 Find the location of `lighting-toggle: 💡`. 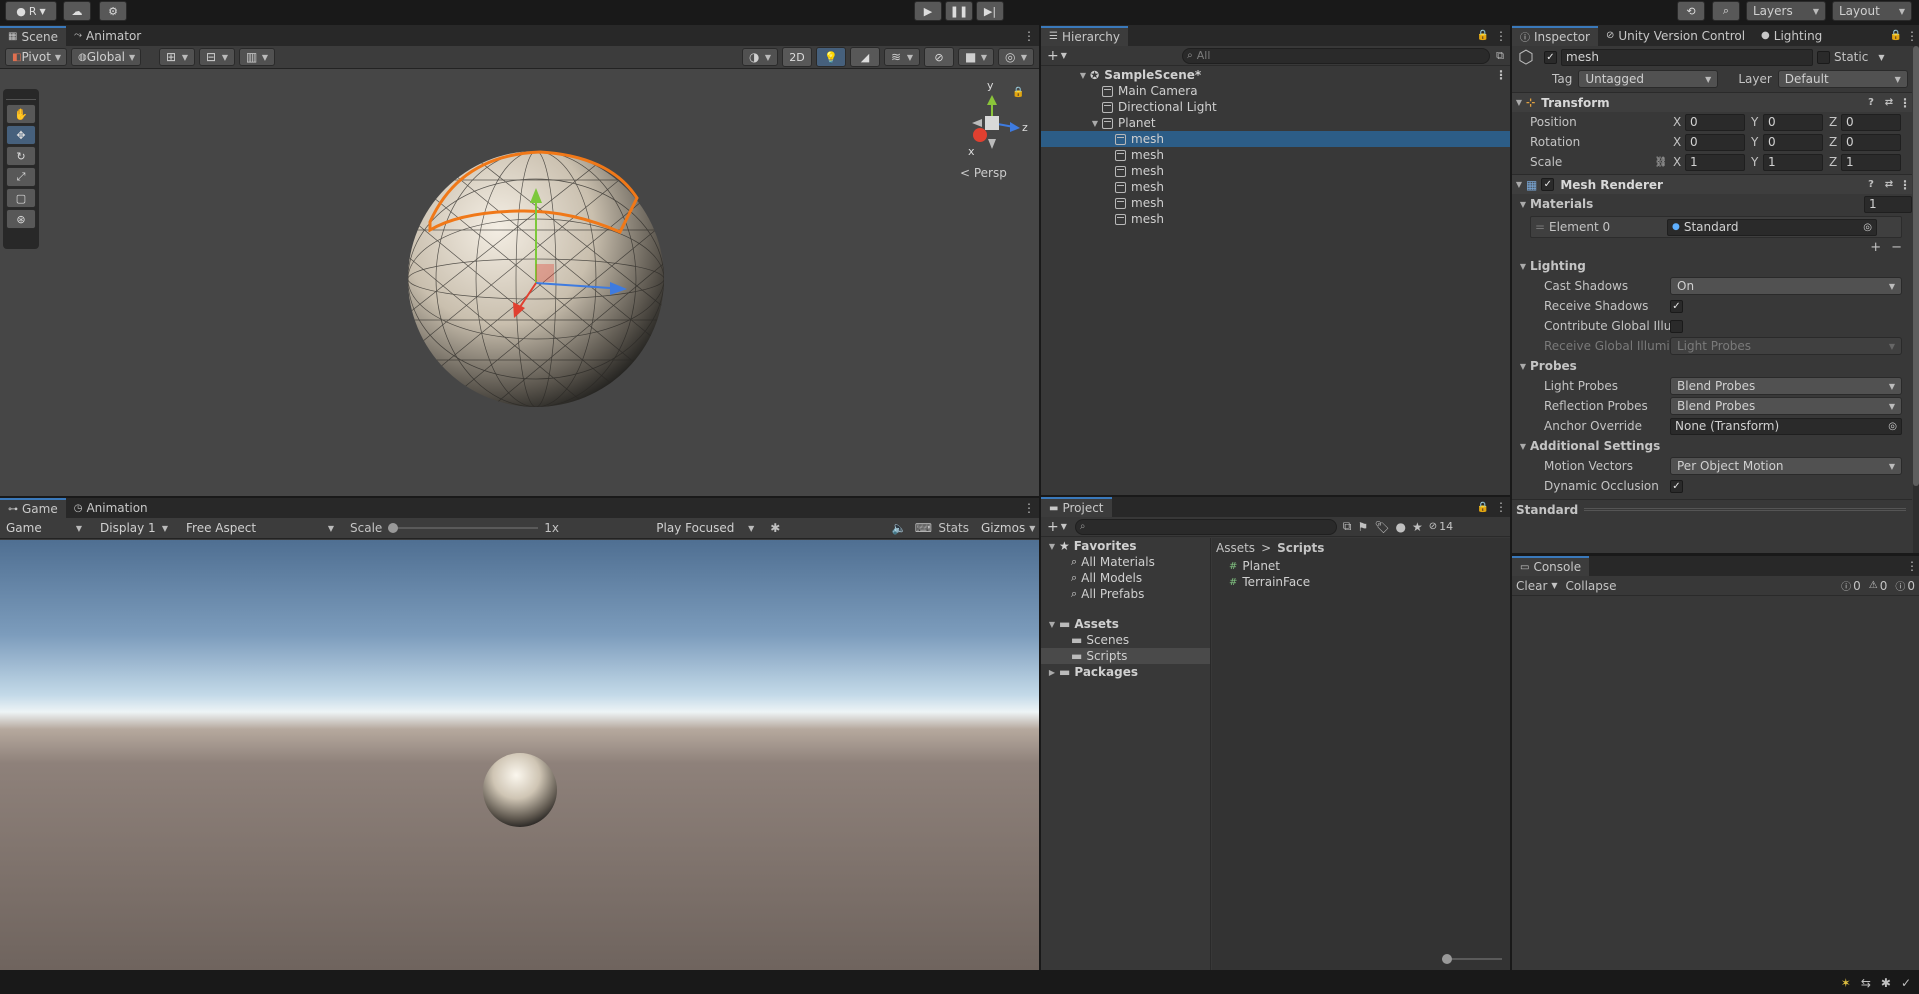

lighting-toggle: 💡 is located at coordinates (831, 57).